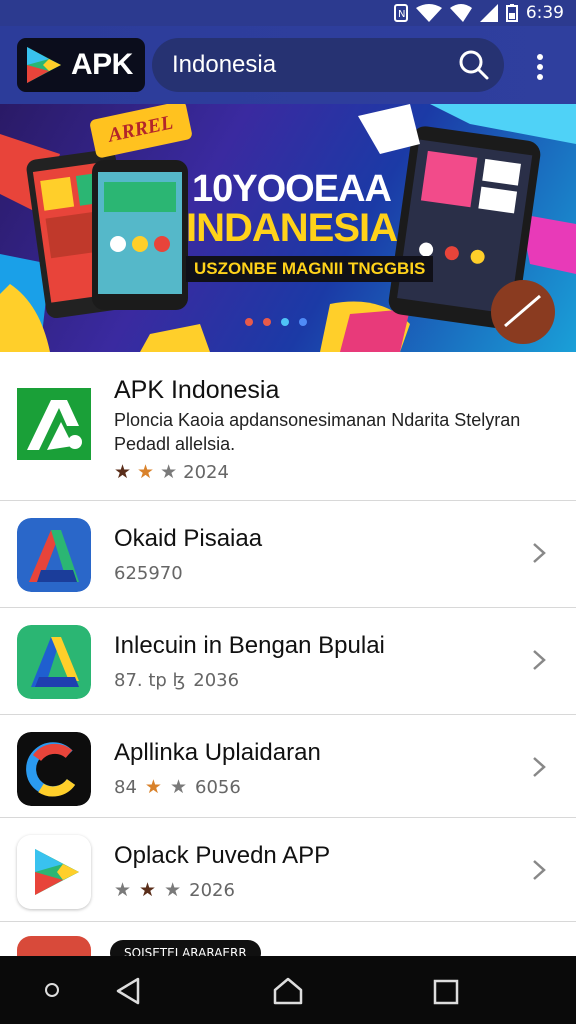 The height and width of the screenshot is (1024, 576). I want to click on assistant-dot-icon, so click(52, 990).